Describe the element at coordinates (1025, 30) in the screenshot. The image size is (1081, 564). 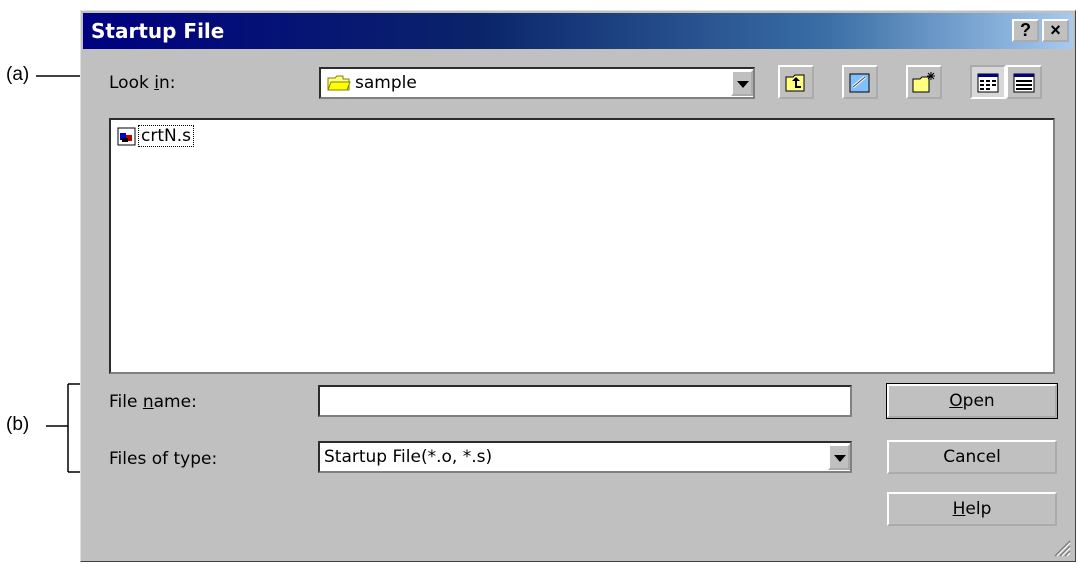
I see `help-title-button: ?` at that location.